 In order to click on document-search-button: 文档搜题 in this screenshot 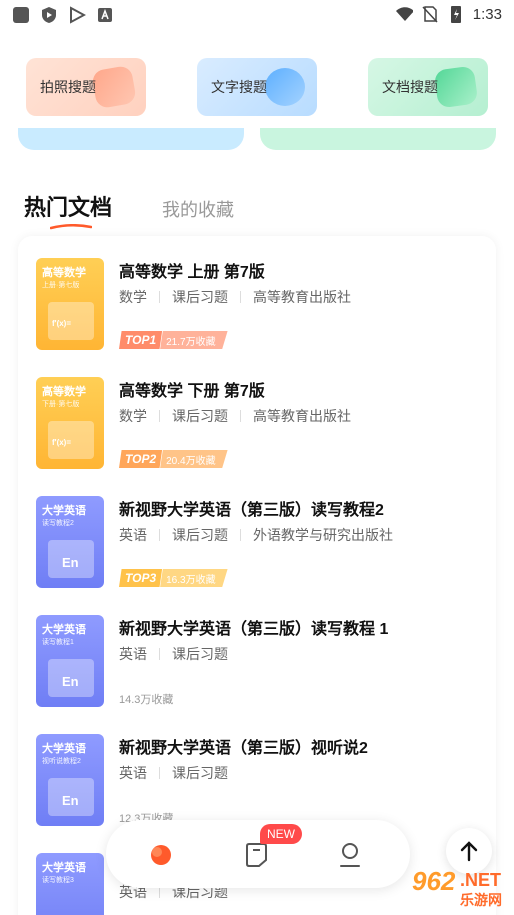, I will do `click(428, 87)`.